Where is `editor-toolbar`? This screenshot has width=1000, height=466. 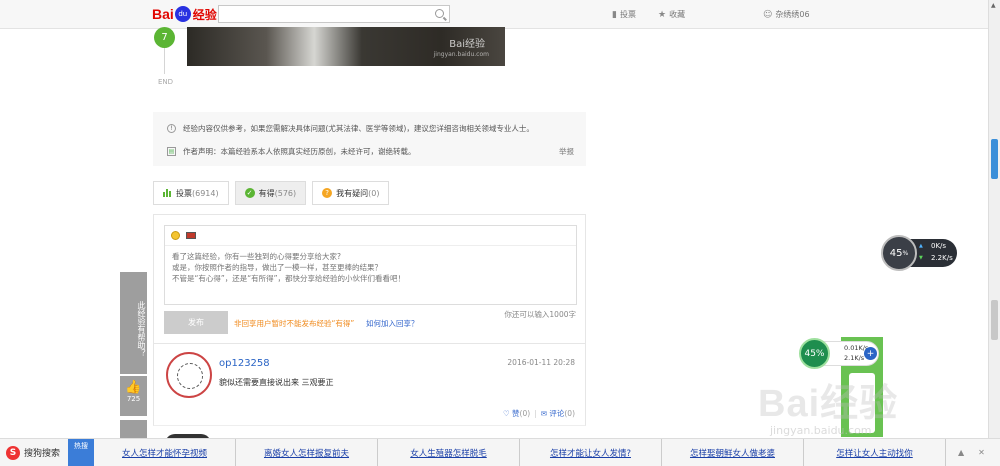 editor-toolbar is located at coordinates (370, 236).